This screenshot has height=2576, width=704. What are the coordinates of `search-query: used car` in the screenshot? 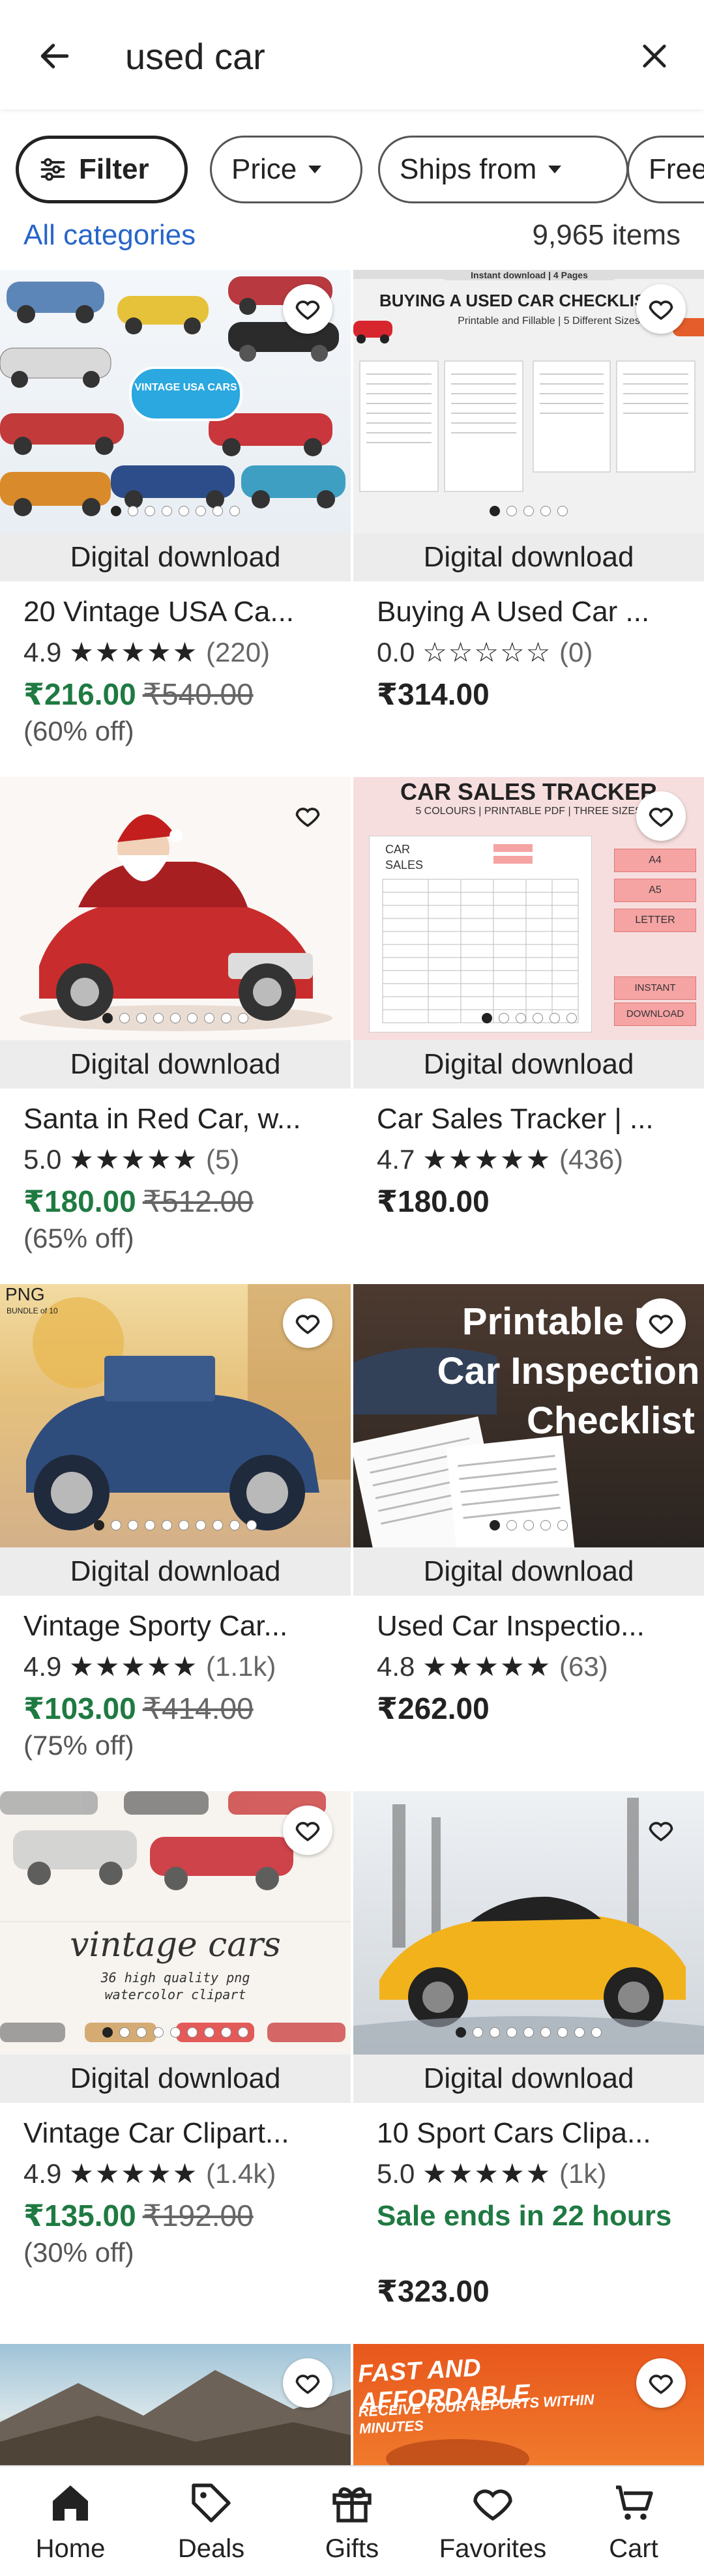 It's located at (195, 56).